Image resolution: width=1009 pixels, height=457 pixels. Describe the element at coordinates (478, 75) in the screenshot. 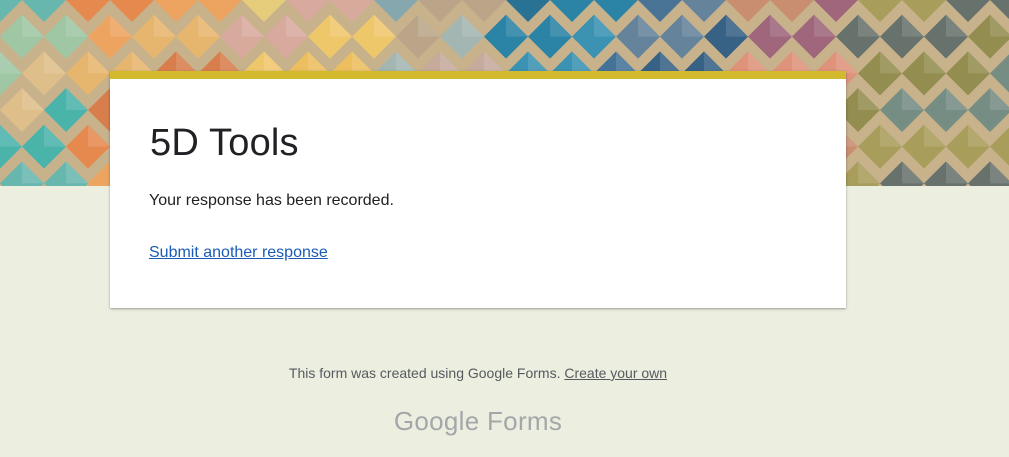

I see `card-accent-bar` at that location.